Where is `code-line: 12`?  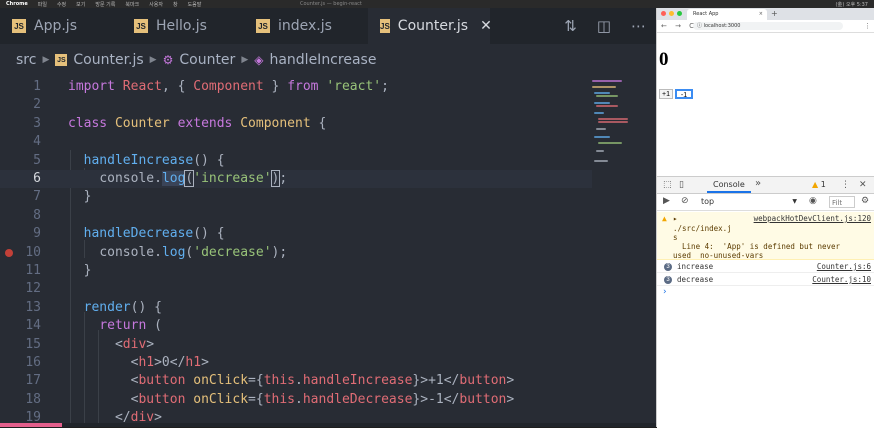
code-line: 12 is located at coordinates (296, 289).